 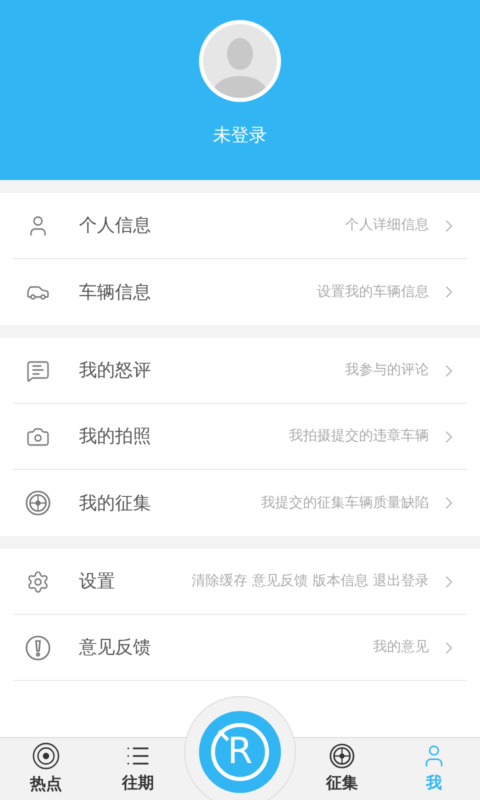 I want to click on menu-detail: 个人详细信息, so click(x=387, y=225).